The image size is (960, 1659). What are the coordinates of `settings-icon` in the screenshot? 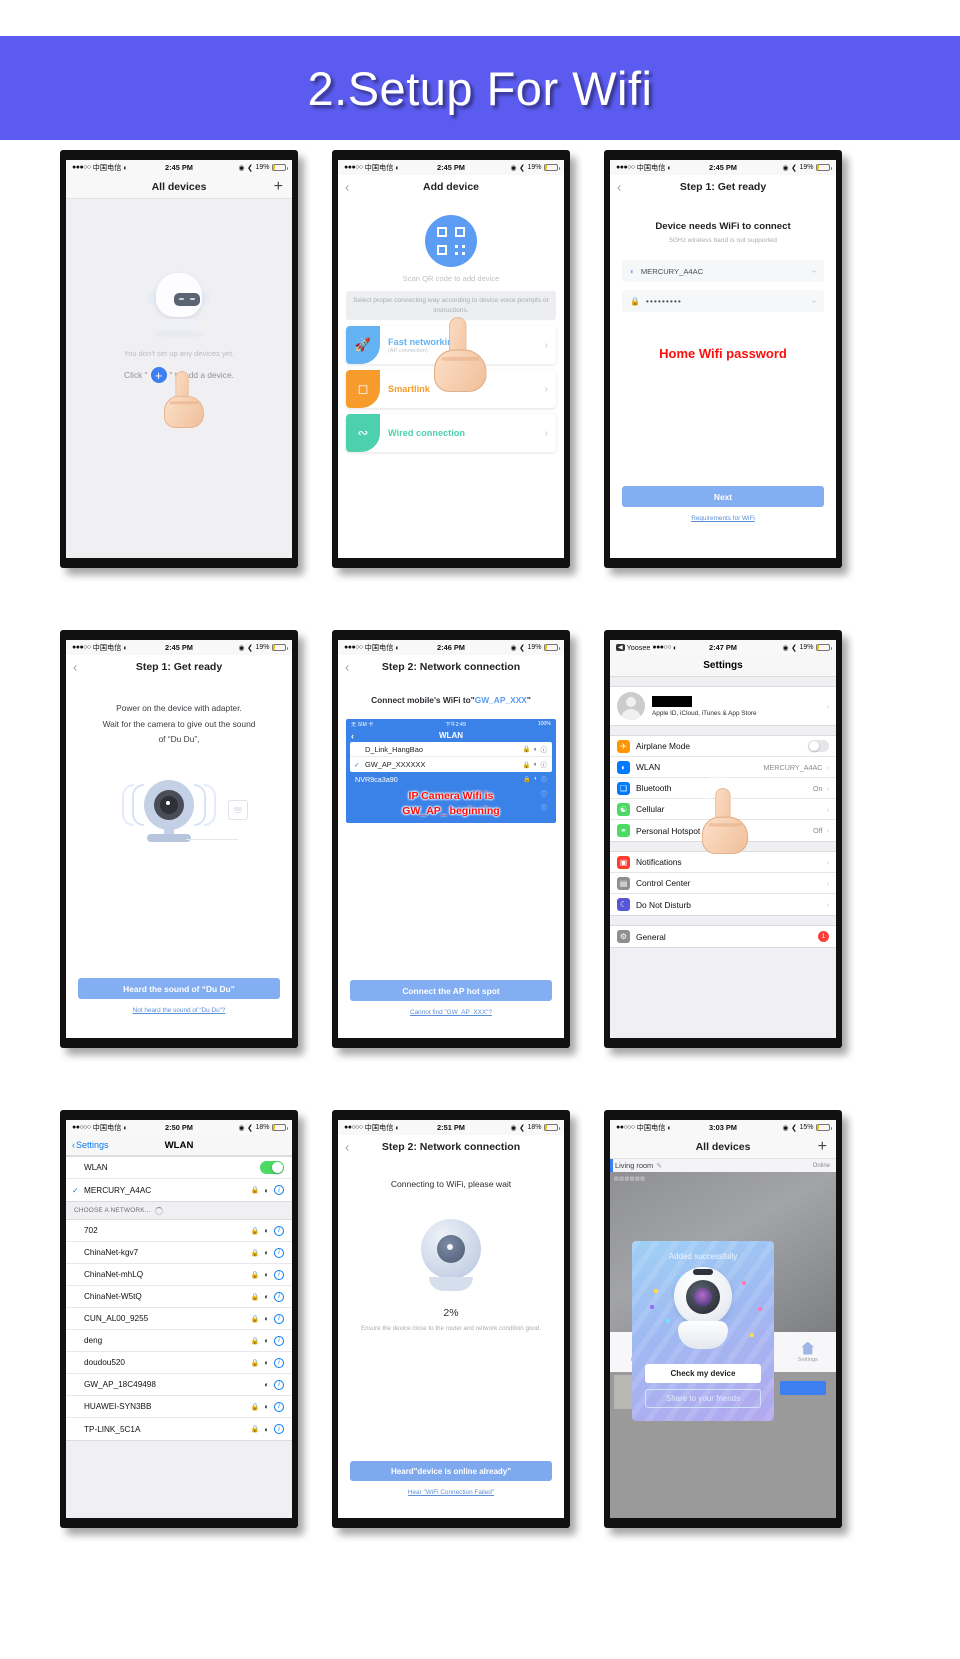 It's located at (808, 1348).